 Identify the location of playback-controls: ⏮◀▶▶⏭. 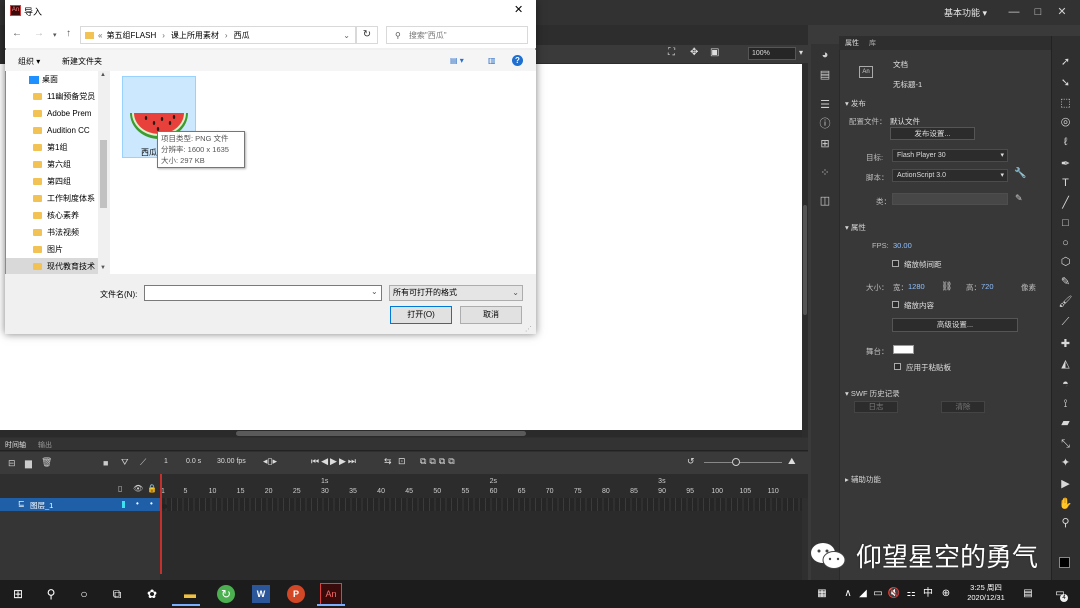
(334, 461).